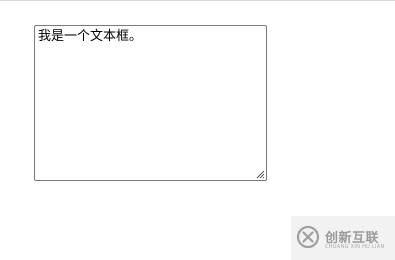 The image size is (395, 260). I want to click on circle-x-logo-icon, so click(308, 237).